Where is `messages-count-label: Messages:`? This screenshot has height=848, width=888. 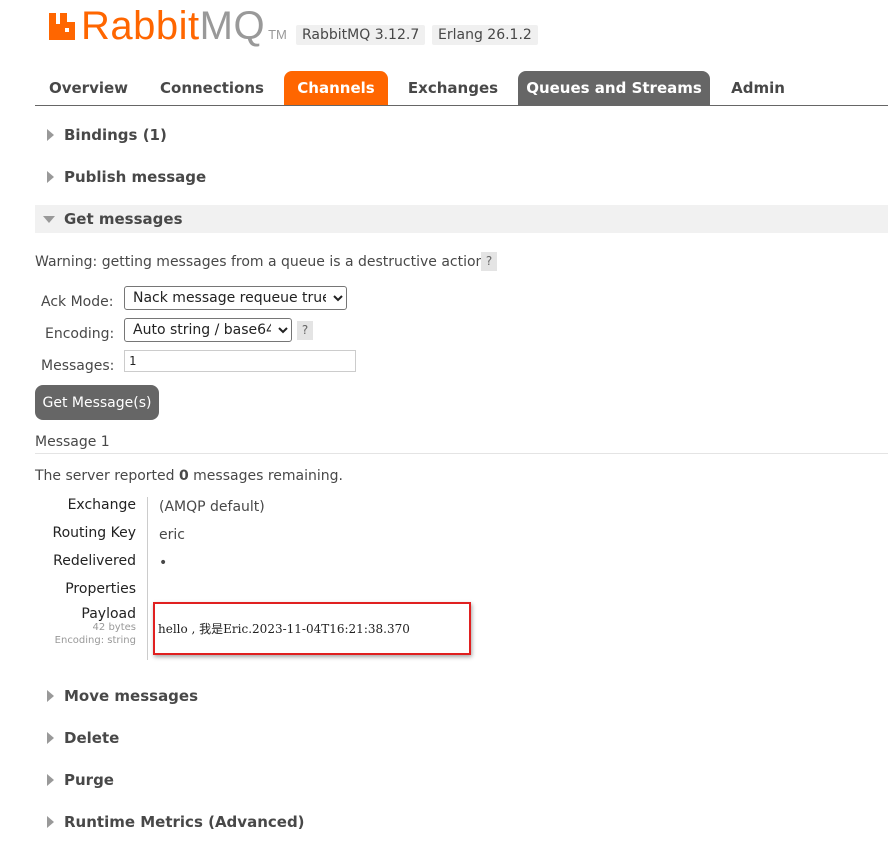 messages-count-label: Messages: is located at coordinates (78, 366).